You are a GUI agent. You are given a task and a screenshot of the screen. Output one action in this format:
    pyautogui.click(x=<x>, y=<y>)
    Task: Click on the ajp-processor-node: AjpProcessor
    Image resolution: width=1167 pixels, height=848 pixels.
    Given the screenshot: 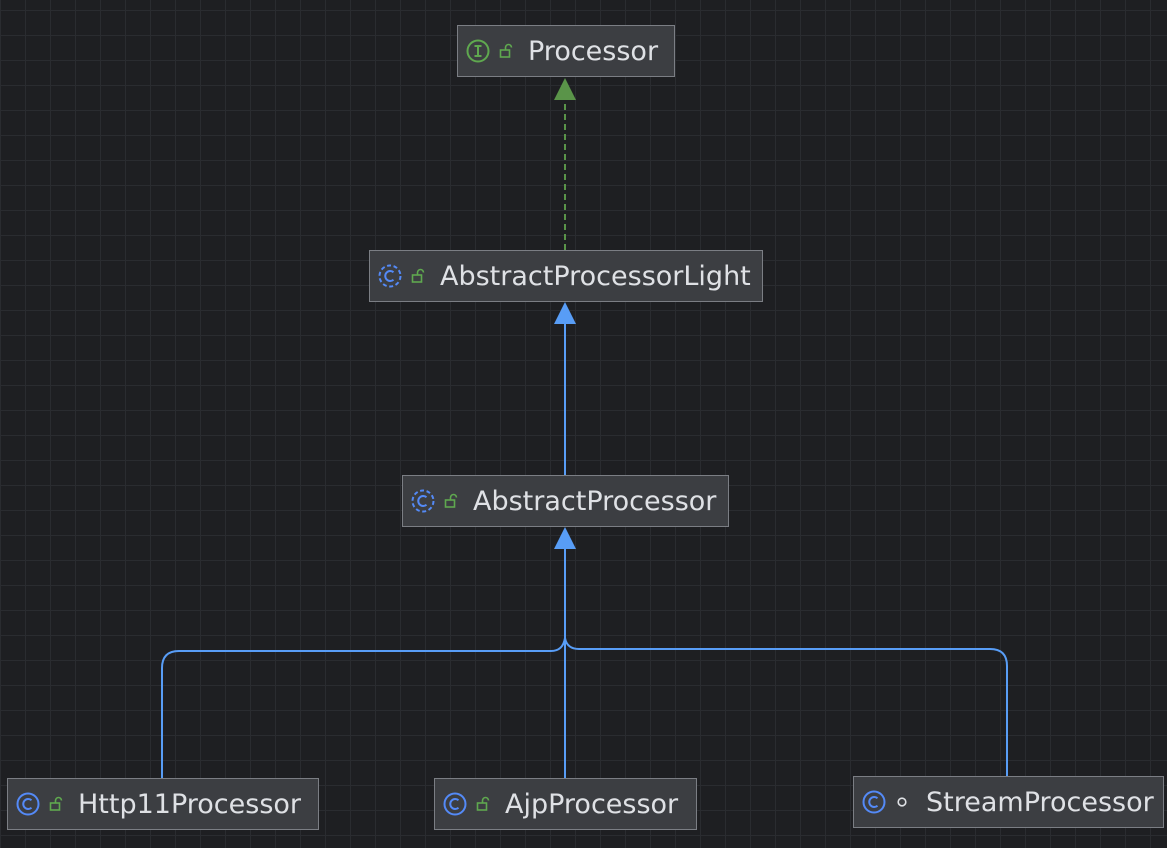 What is the action you would take?
    pyautogui.click(x=565, y=804)
    